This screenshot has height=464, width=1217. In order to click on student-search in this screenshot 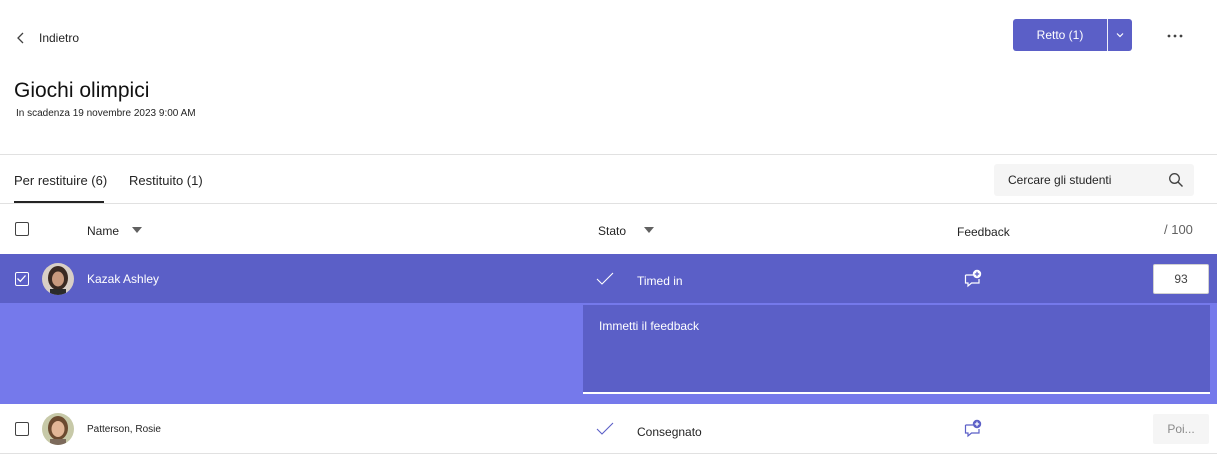, I will do `click(1094, 180)`.